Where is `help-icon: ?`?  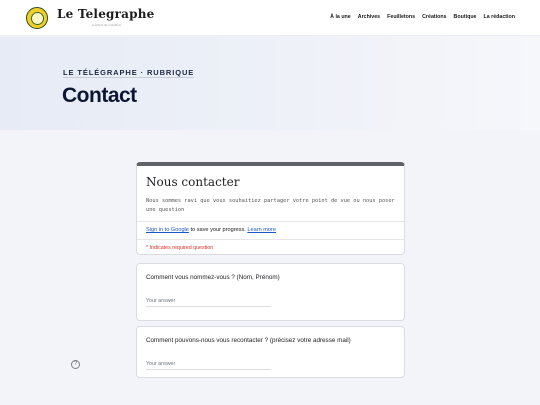 help-icon: ? is located at coordinates (75, 364).